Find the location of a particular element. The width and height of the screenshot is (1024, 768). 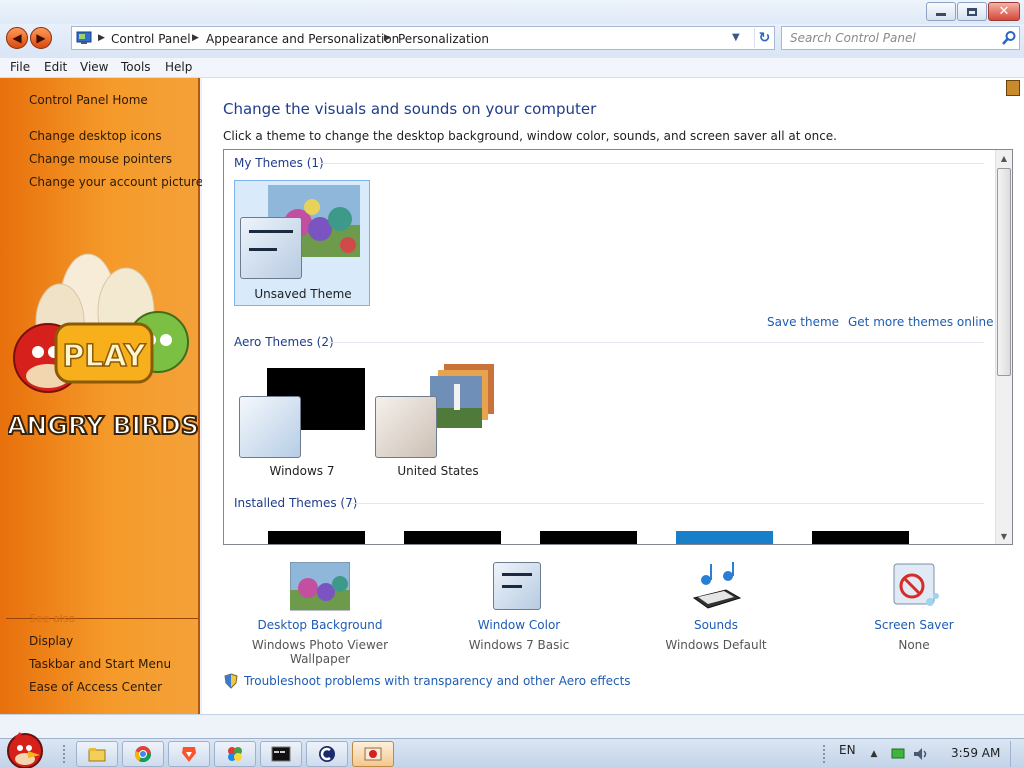

taskbar-chrome is located at coordinates (143, 754).